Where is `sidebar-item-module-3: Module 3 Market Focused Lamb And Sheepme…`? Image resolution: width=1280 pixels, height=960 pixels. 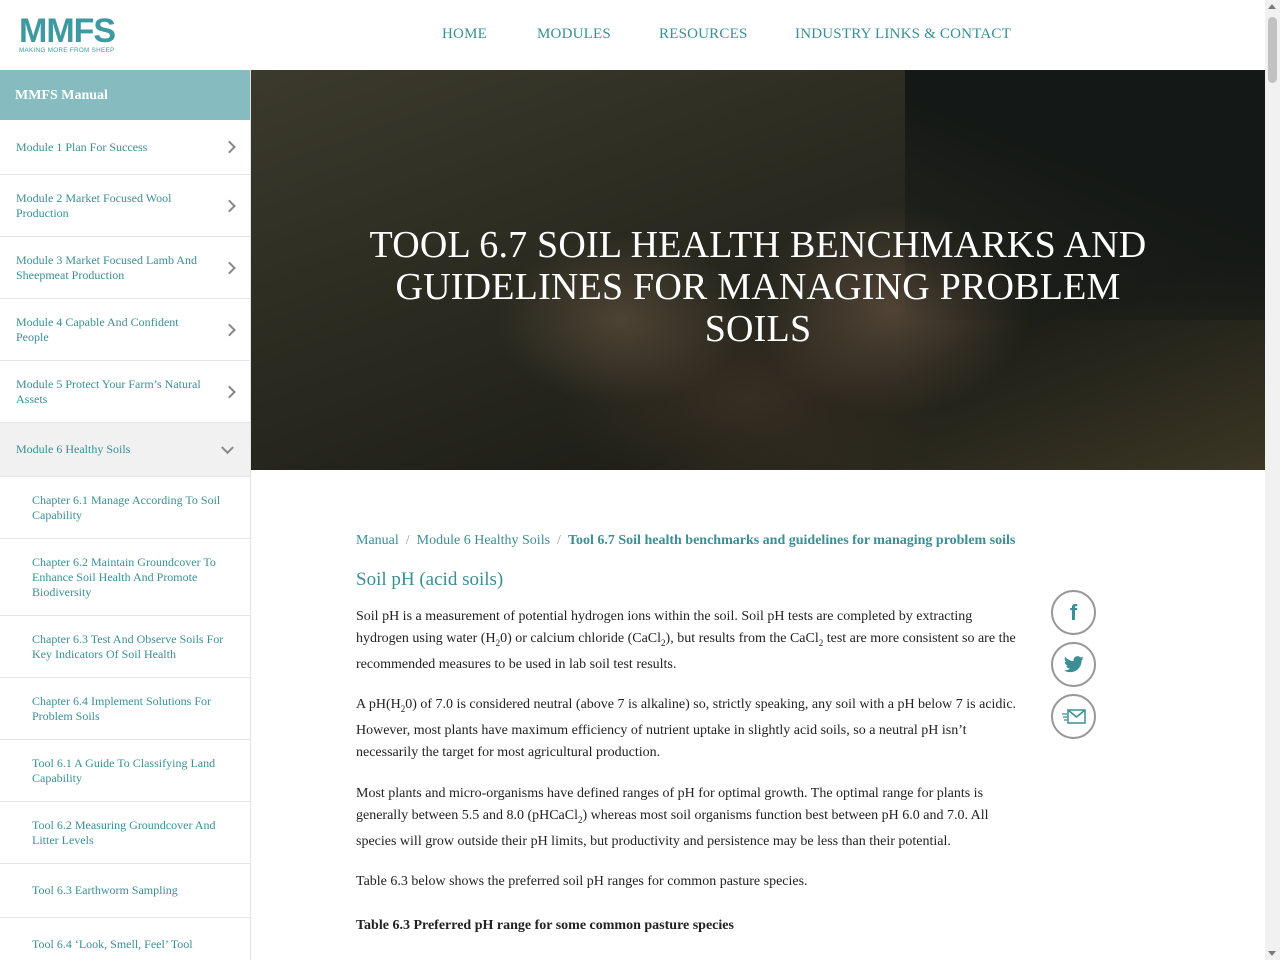
sidebar-item-module-3: Module 3 Market Focused Lamb And Sheepme… is located at coordinates (125, 268).